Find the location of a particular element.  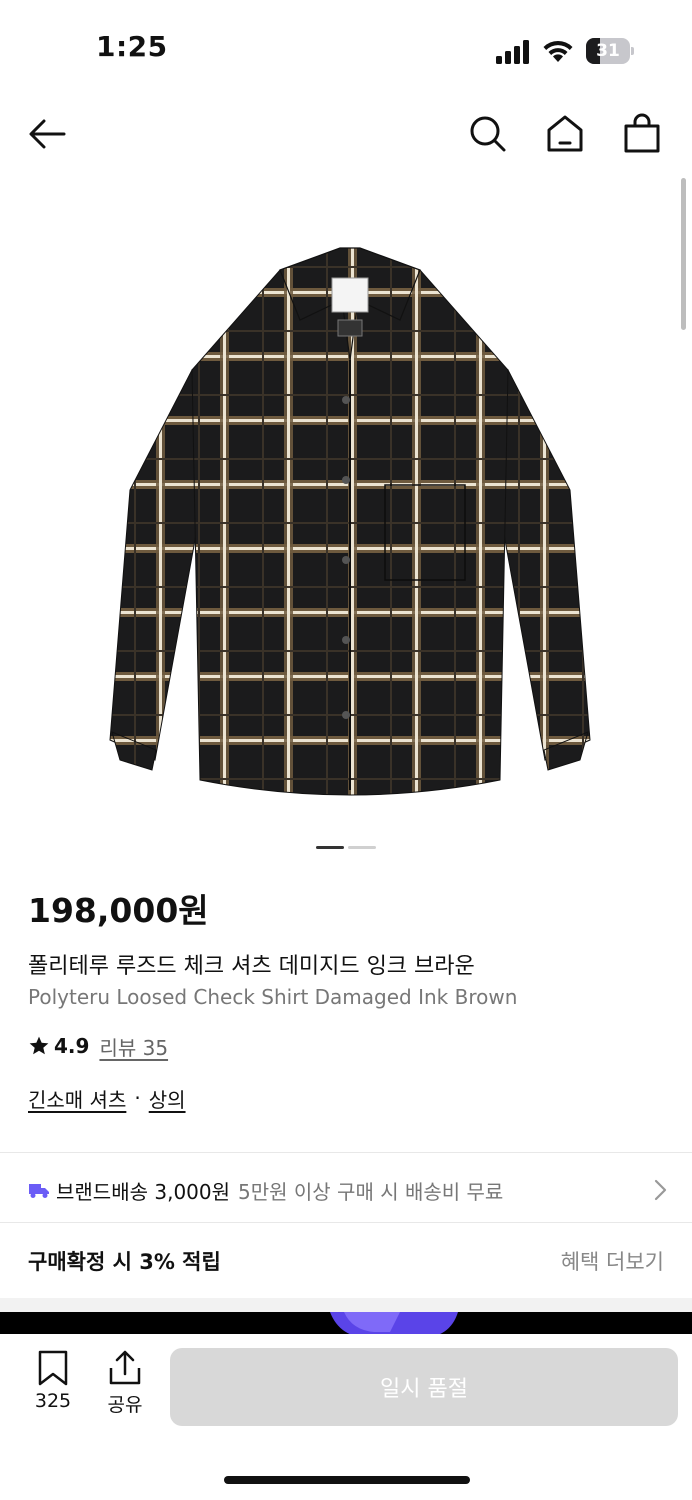

shipping-info-row: 브랜드배송 3,000원 5만원 이상 구매 시 배송비 무료 is located at coordinates (348, 1190).